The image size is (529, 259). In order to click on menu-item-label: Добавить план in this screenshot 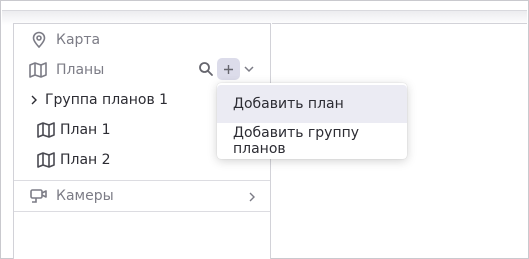, I will do `click(288, 104)`.